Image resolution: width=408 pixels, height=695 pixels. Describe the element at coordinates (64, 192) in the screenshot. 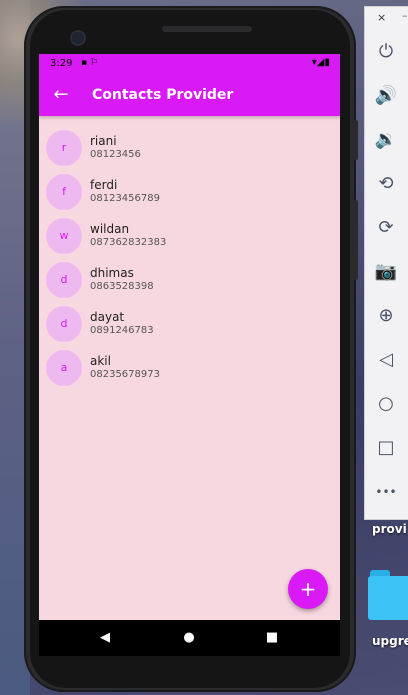

I see `contact-avatar: f` at that location.